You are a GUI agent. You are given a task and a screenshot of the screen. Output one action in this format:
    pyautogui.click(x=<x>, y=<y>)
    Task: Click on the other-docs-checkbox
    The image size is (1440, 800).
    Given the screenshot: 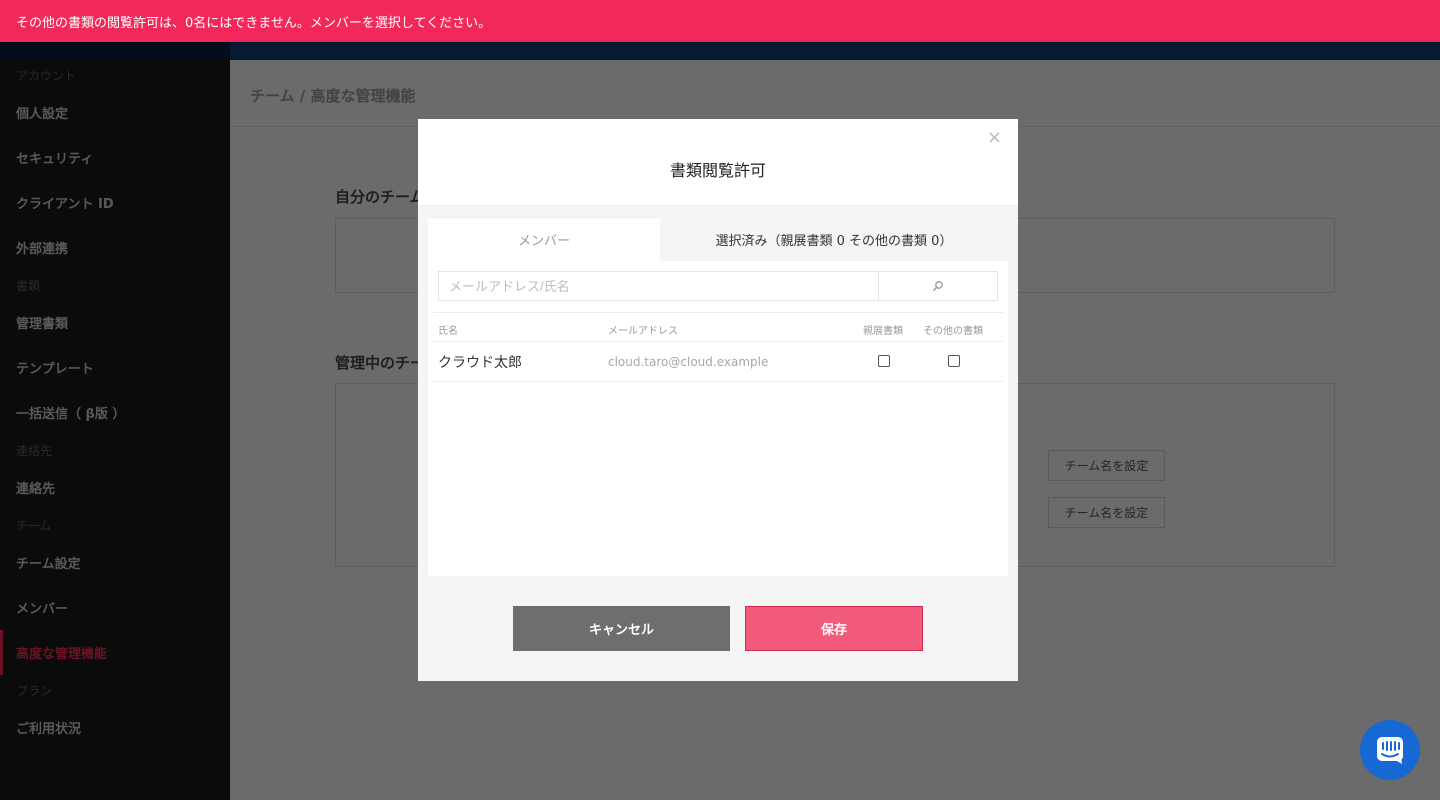 What is the action you would take?
    pyautogui.click(x=954, y=361)
    